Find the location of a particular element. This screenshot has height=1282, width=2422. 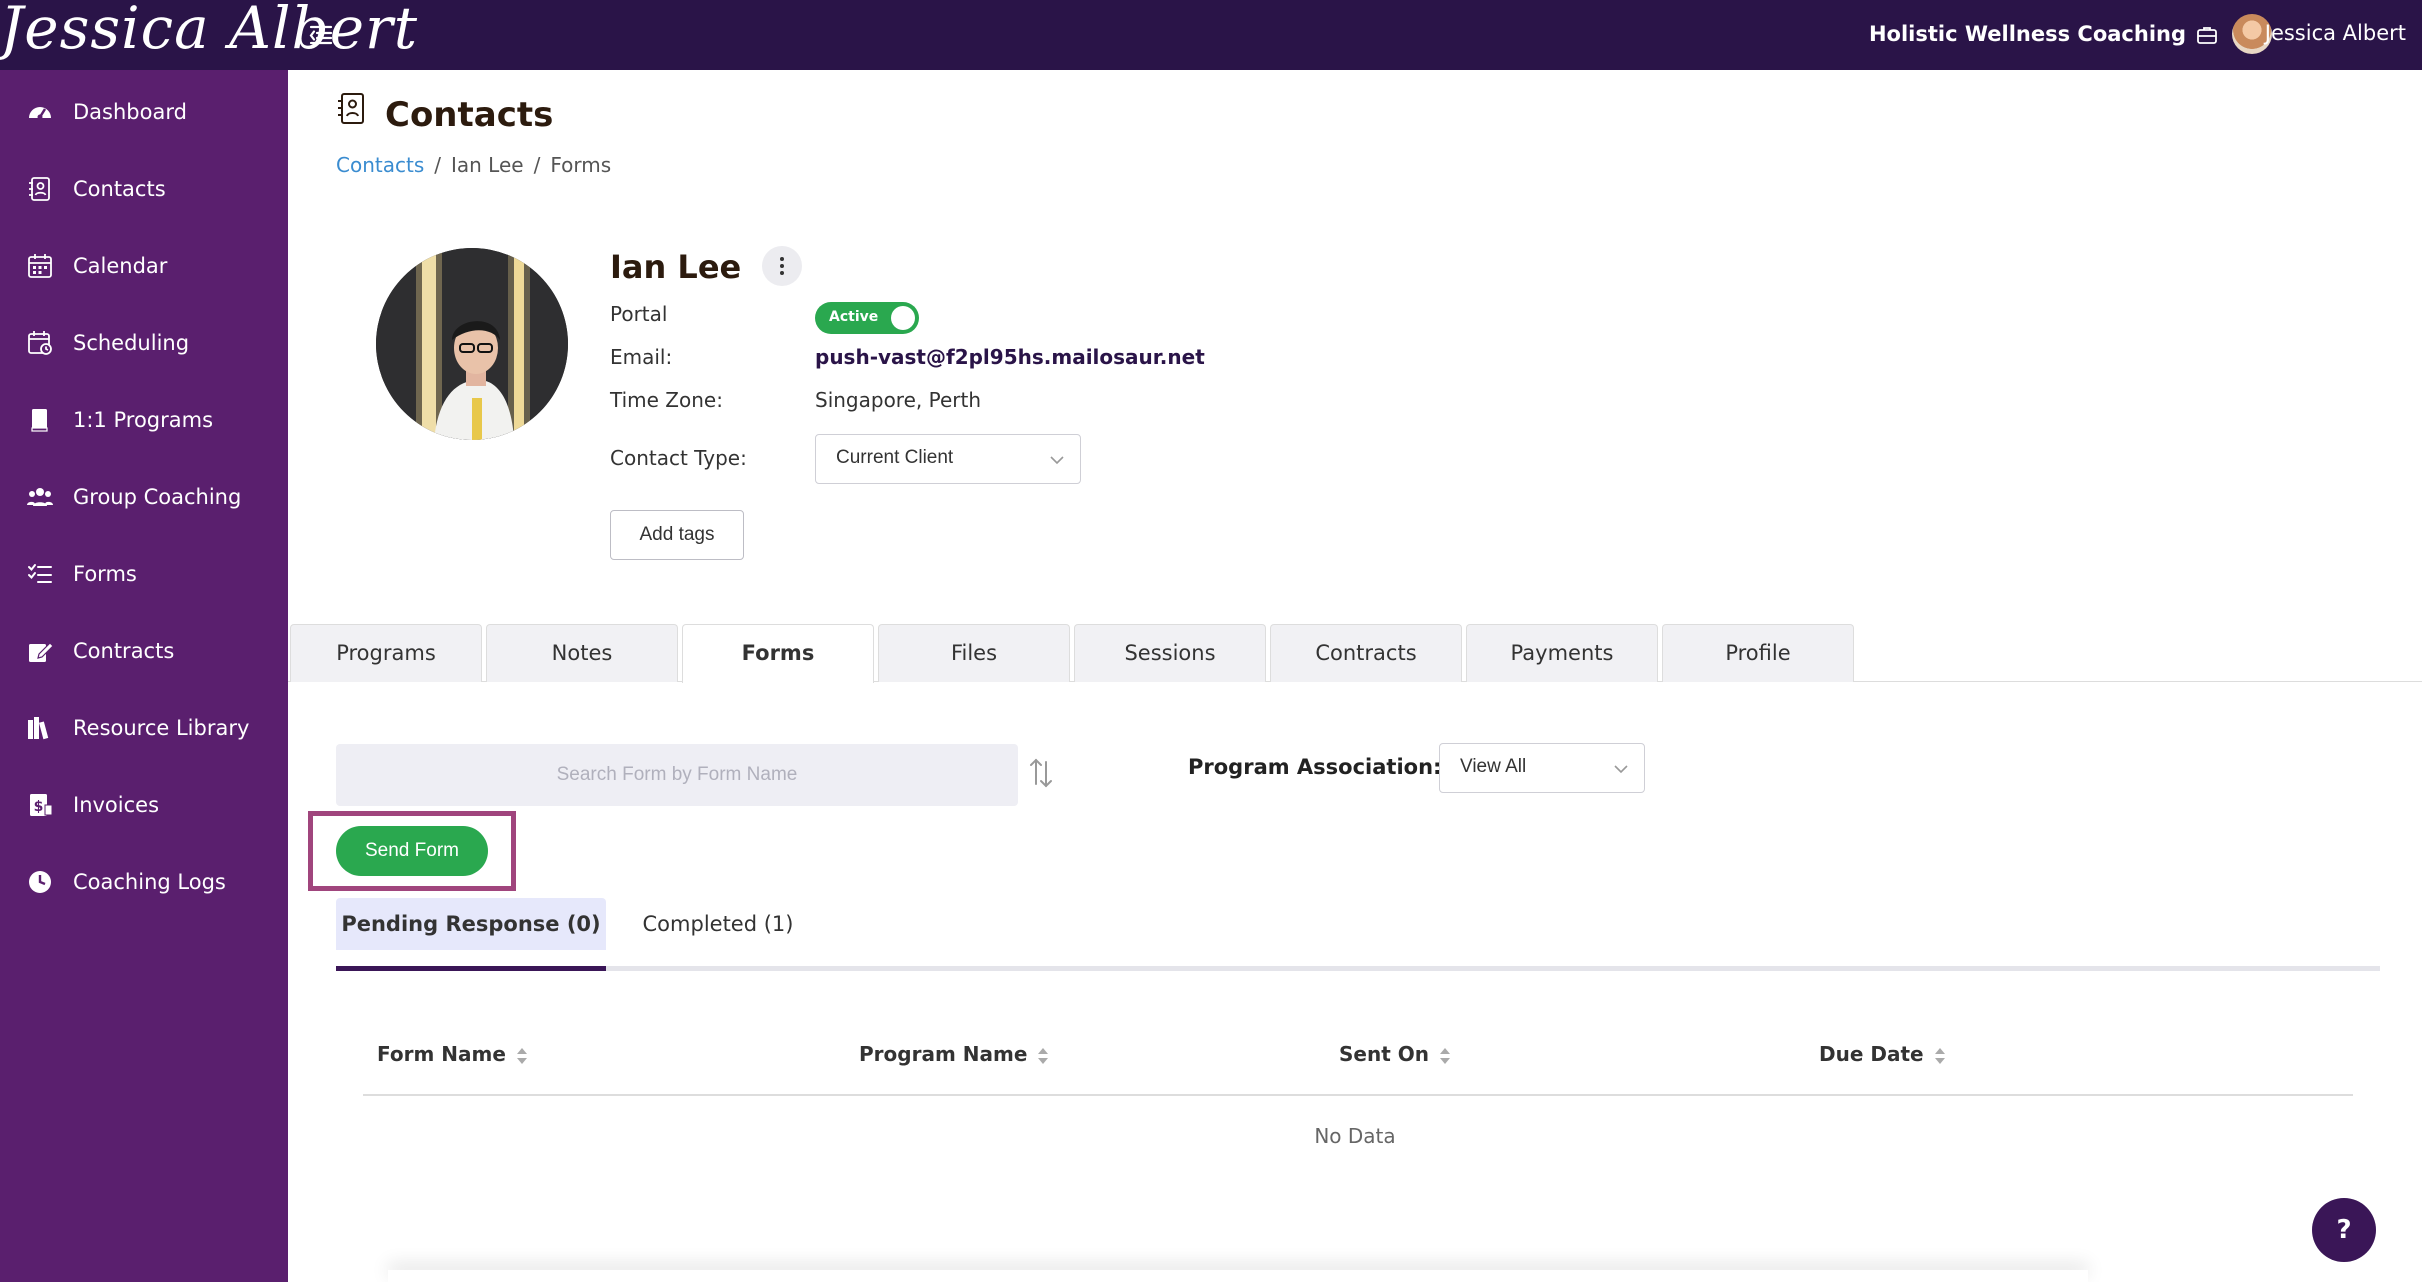

tab-files: Files is located at coordinates (974, 653).